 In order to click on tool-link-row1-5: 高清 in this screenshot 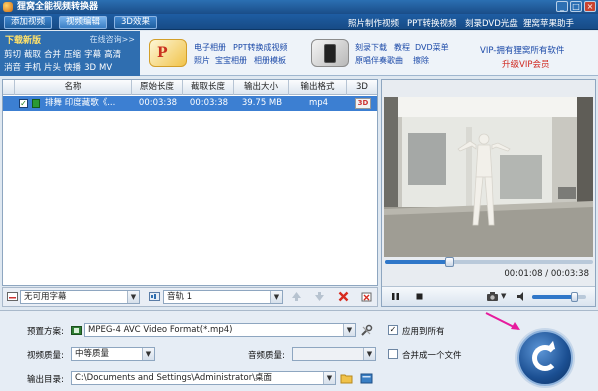, I will do `click(112, 55)`.